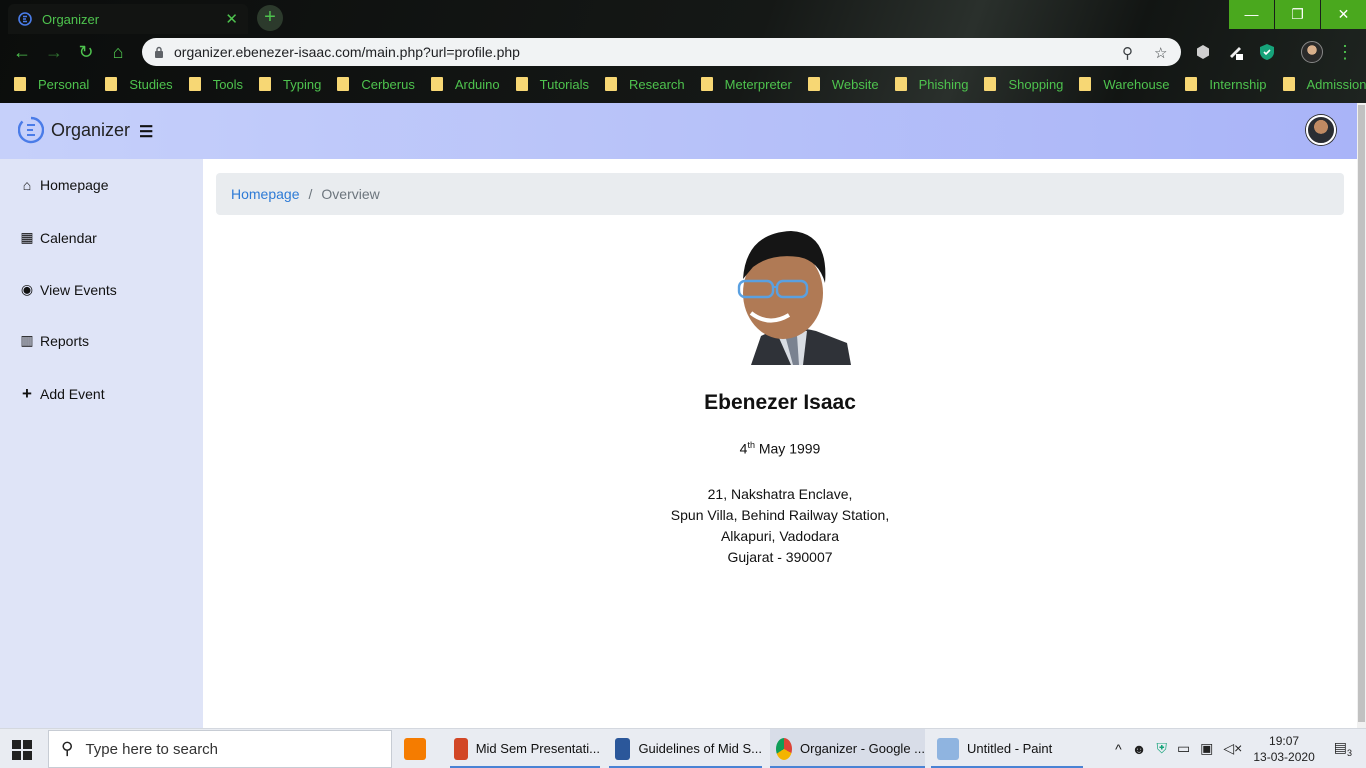 Image resolution: width=1366 pixels, height=768 pixels. Describe the element at coordinates (1203, 52) in the screenshot. I see `extension-cube-icon` at that location.